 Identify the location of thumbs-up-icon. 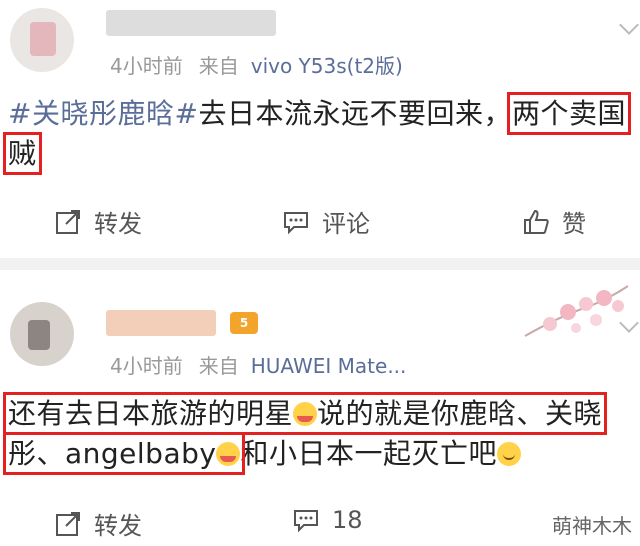
(536, 222).